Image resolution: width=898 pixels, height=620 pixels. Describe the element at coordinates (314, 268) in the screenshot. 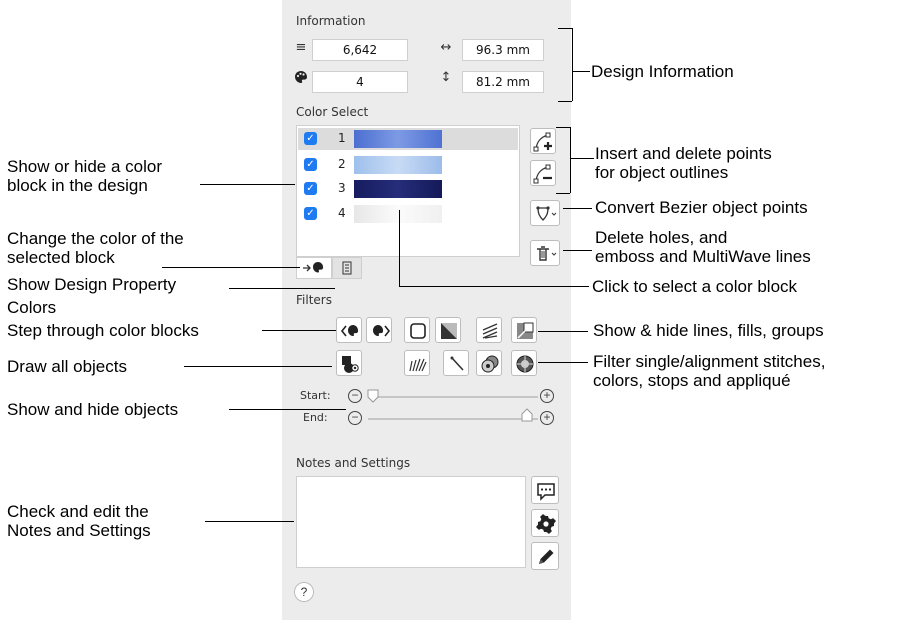

I see `change-color-tab` at that location.